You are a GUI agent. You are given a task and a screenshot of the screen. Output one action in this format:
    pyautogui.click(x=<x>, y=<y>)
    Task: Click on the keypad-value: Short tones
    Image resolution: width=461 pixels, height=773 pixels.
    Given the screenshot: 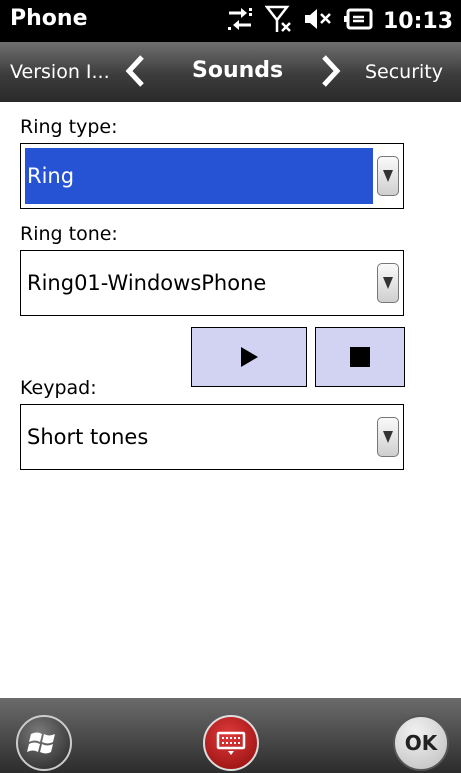 What is the action you would take?
    pyautogui.click(x=88, y=437)
    